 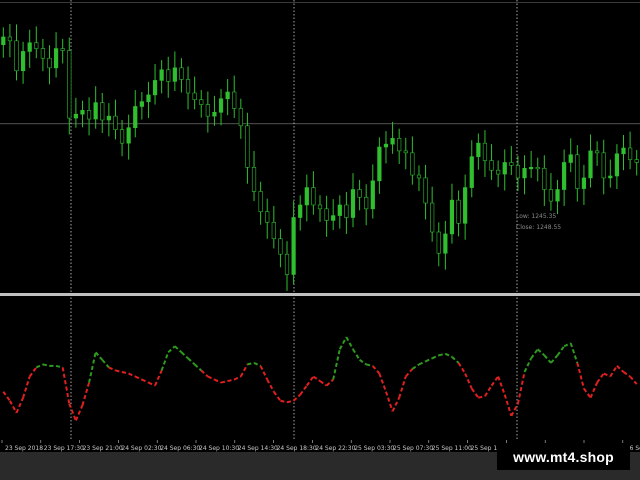 What do you see at coordinates (538, 222) in the screenshot?
I see `price-tooltip: Low: 1245.35 Close: 1248.55` at bounding box center [538, 222].